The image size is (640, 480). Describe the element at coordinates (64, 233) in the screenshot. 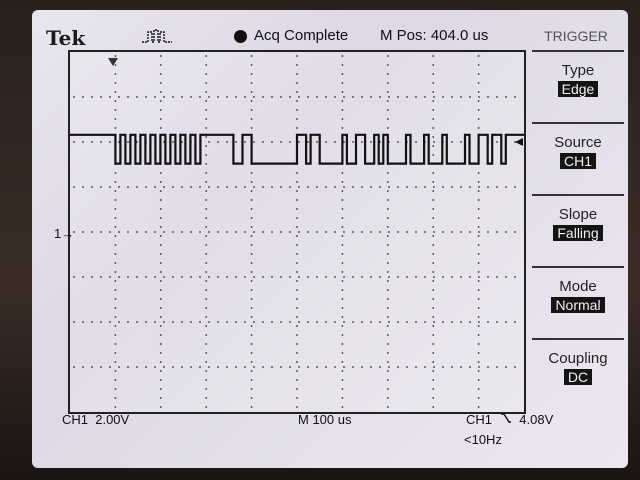

I see `ch1-ground-marker: 1→` at that location.